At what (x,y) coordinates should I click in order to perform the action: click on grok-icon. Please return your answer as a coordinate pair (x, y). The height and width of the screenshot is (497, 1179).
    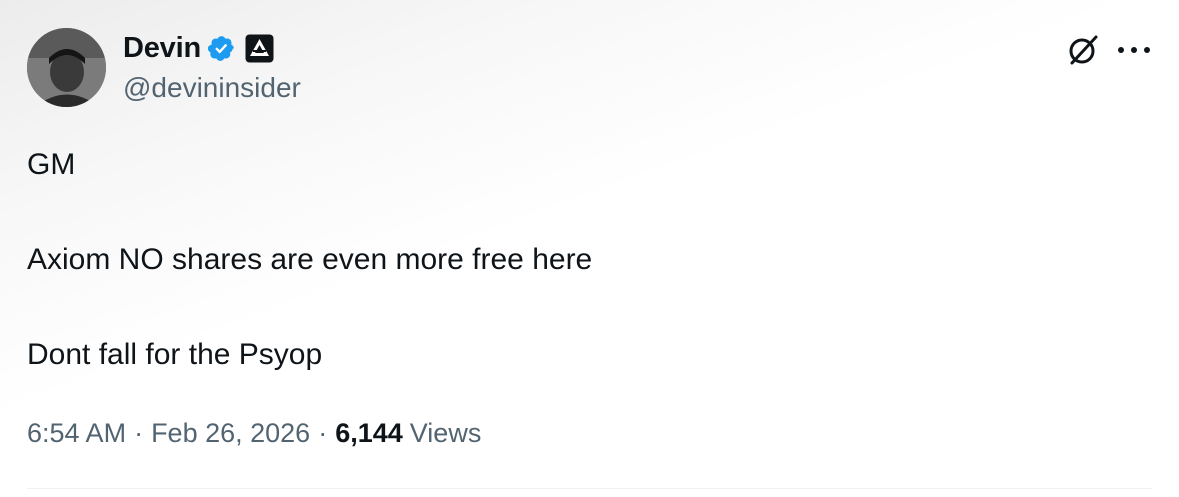
    Looking at the image, I should click on (1083, 50).